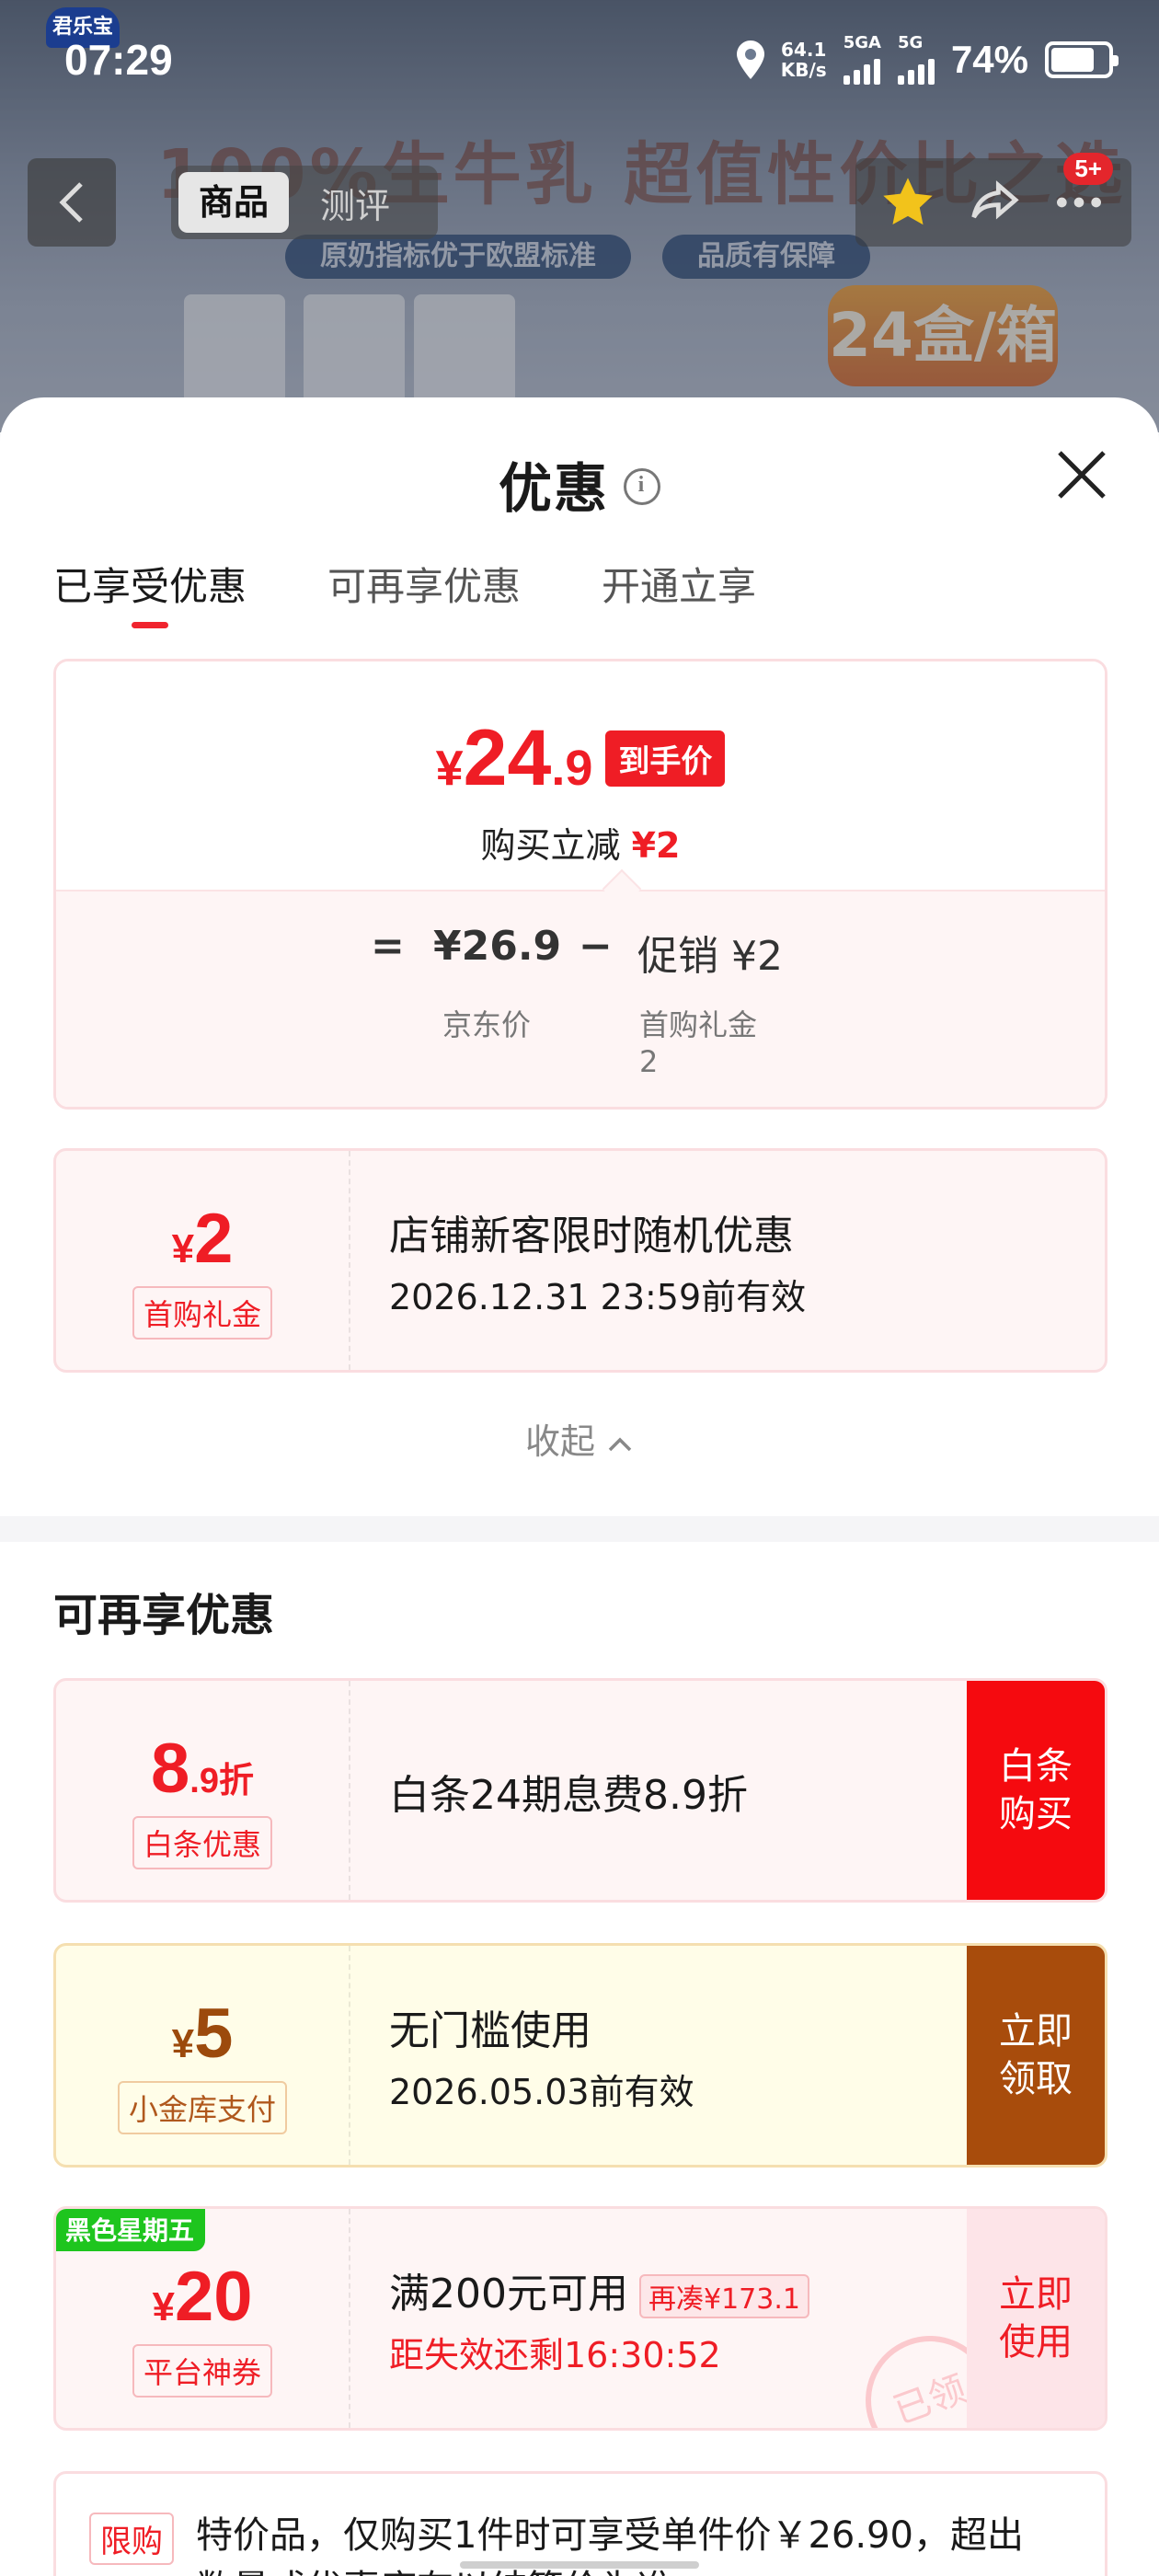  I want to click on tab-enjoyed: 已享受优惠, so click(150, 572).